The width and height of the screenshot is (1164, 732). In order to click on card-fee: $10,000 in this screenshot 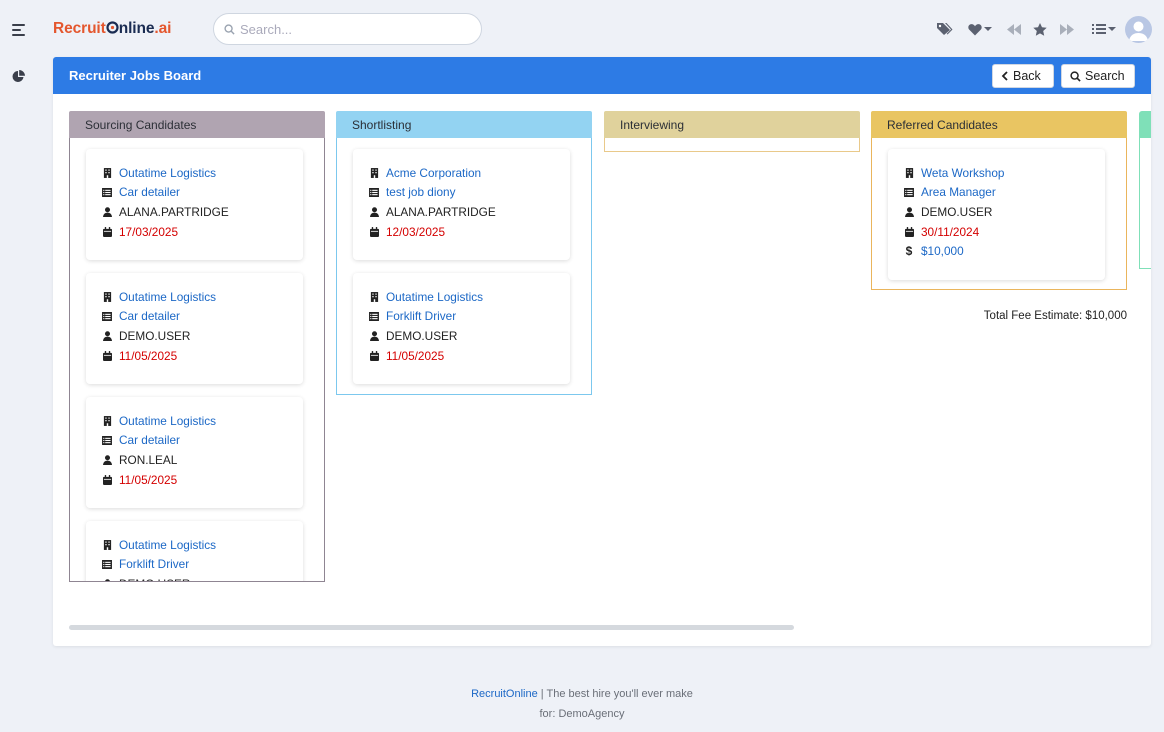, I will do `click(942, 251)`.